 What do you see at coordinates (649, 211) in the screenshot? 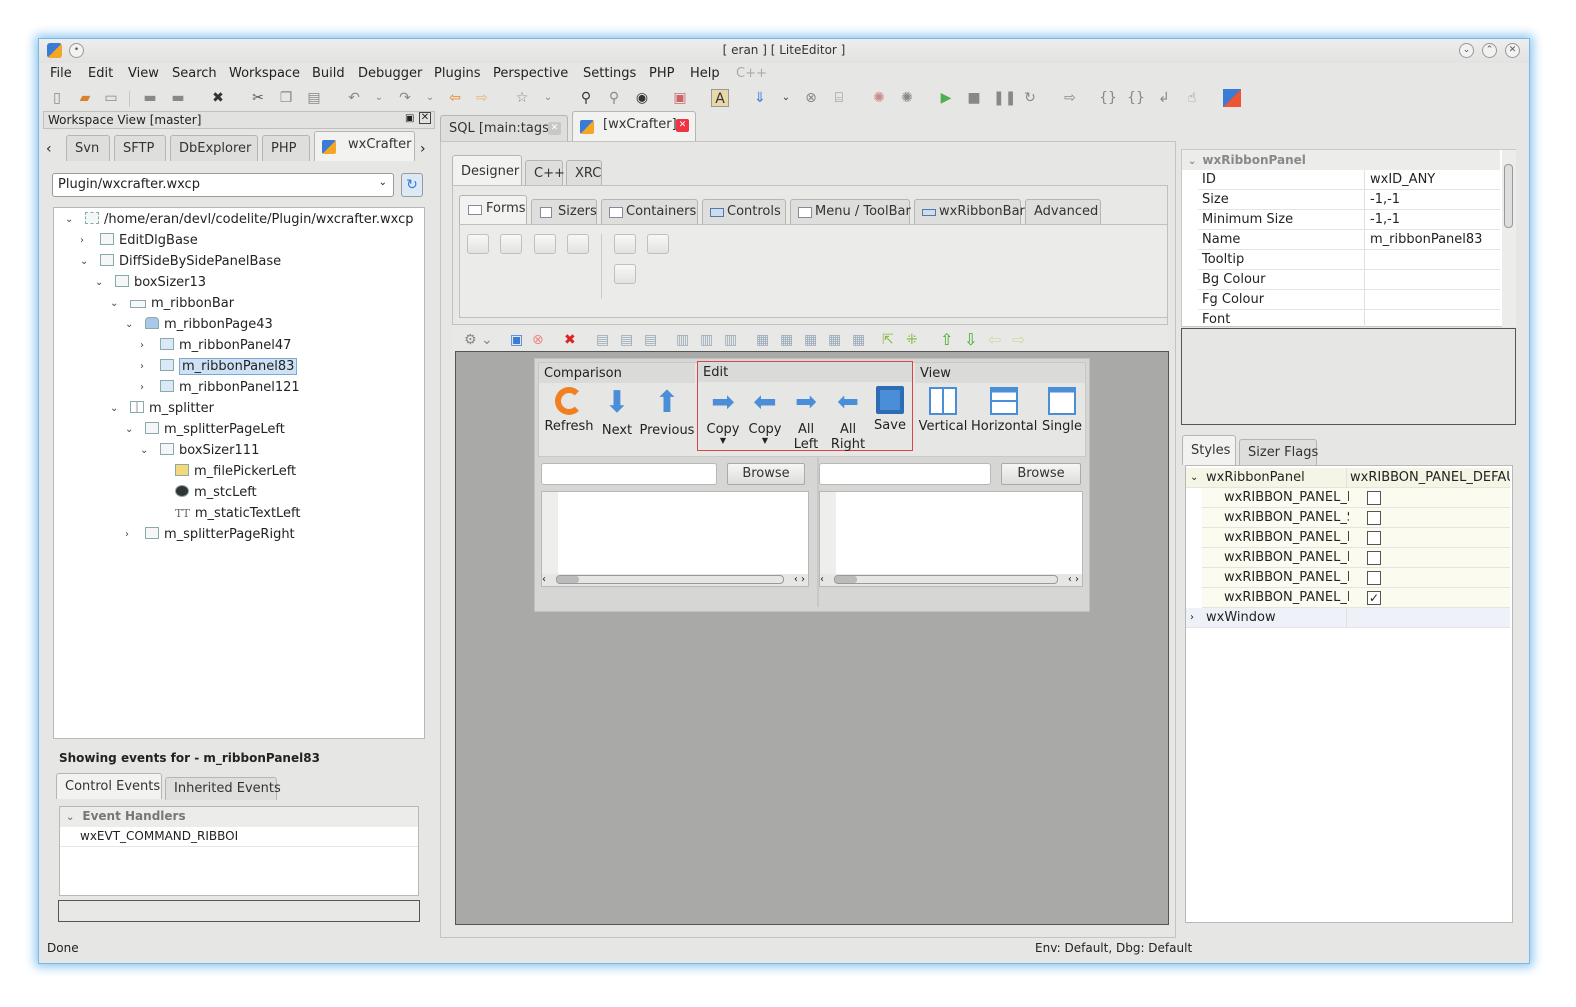
I see `palette-tab-containers: Containers` at bounding box center [649, 211].